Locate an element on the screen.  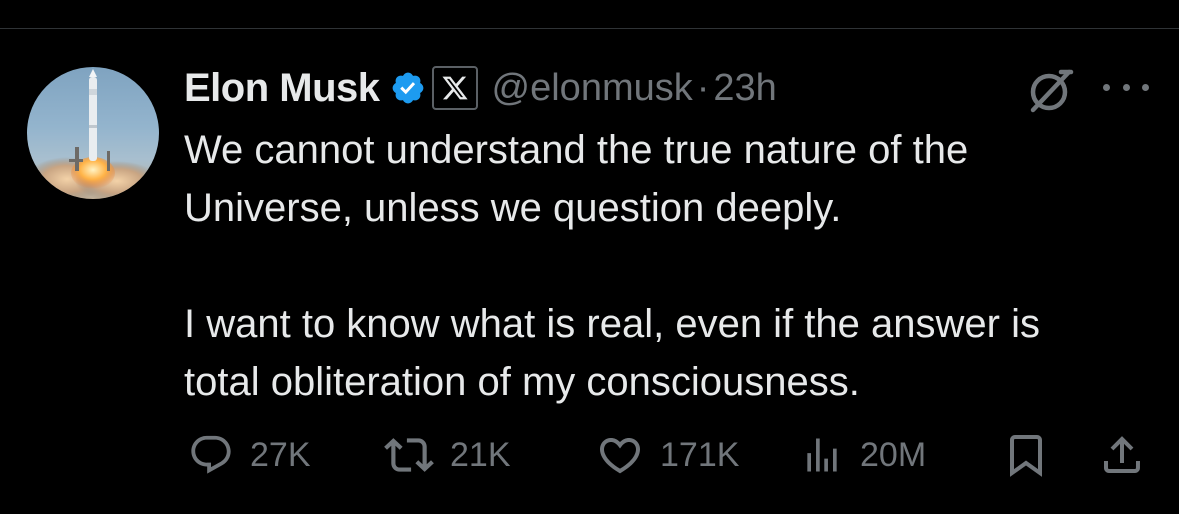
bookmark-button is located at coordinates (1026, 455).